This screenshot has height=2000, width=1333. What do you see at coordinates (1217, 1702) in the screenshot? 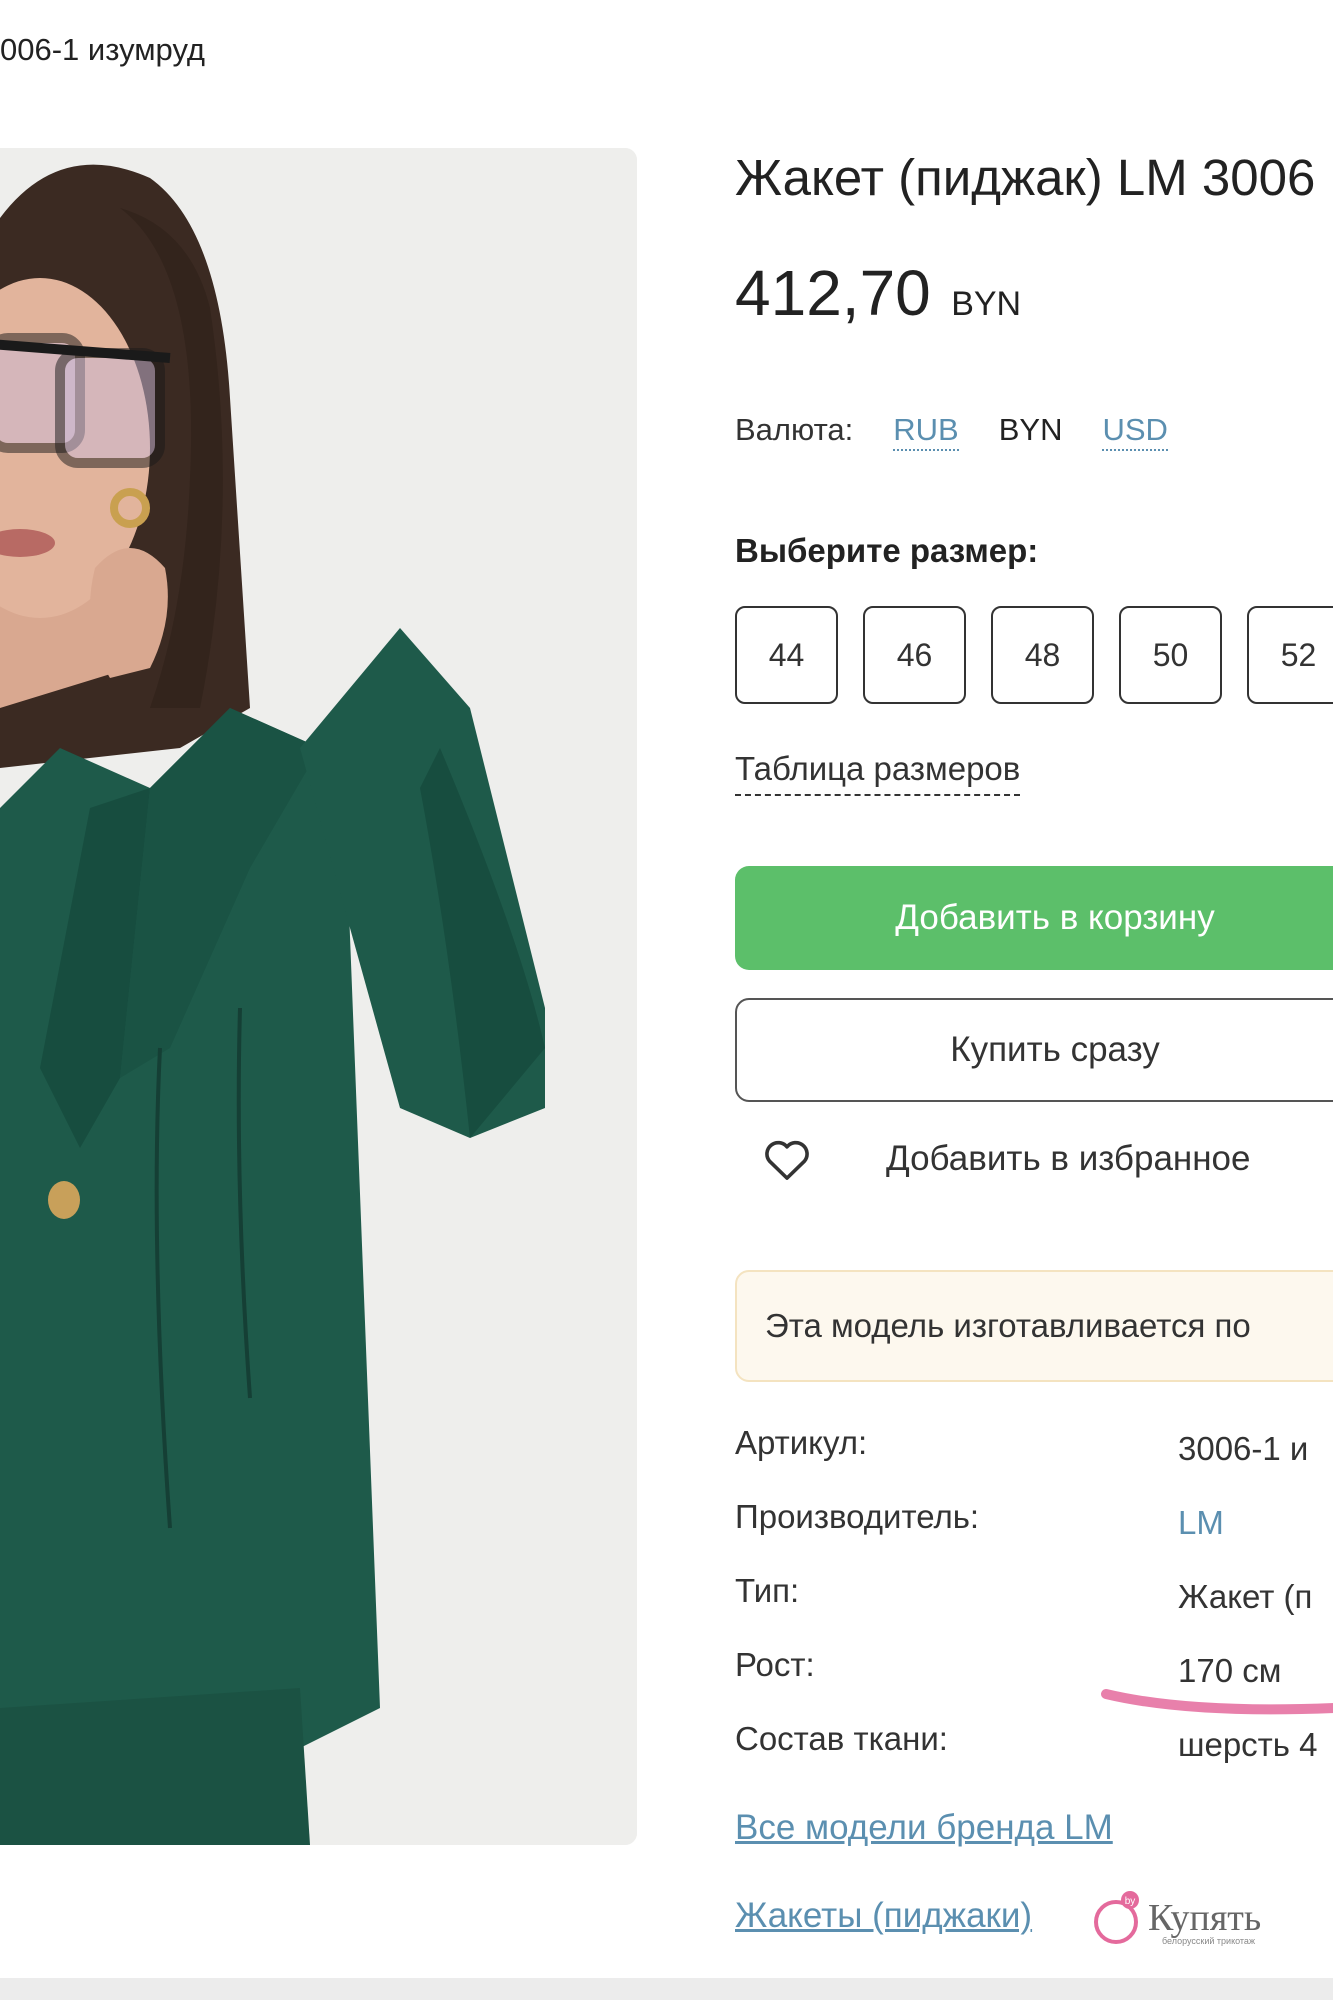
I see `watermark-stroke` at bounding box center [1217, 1702].